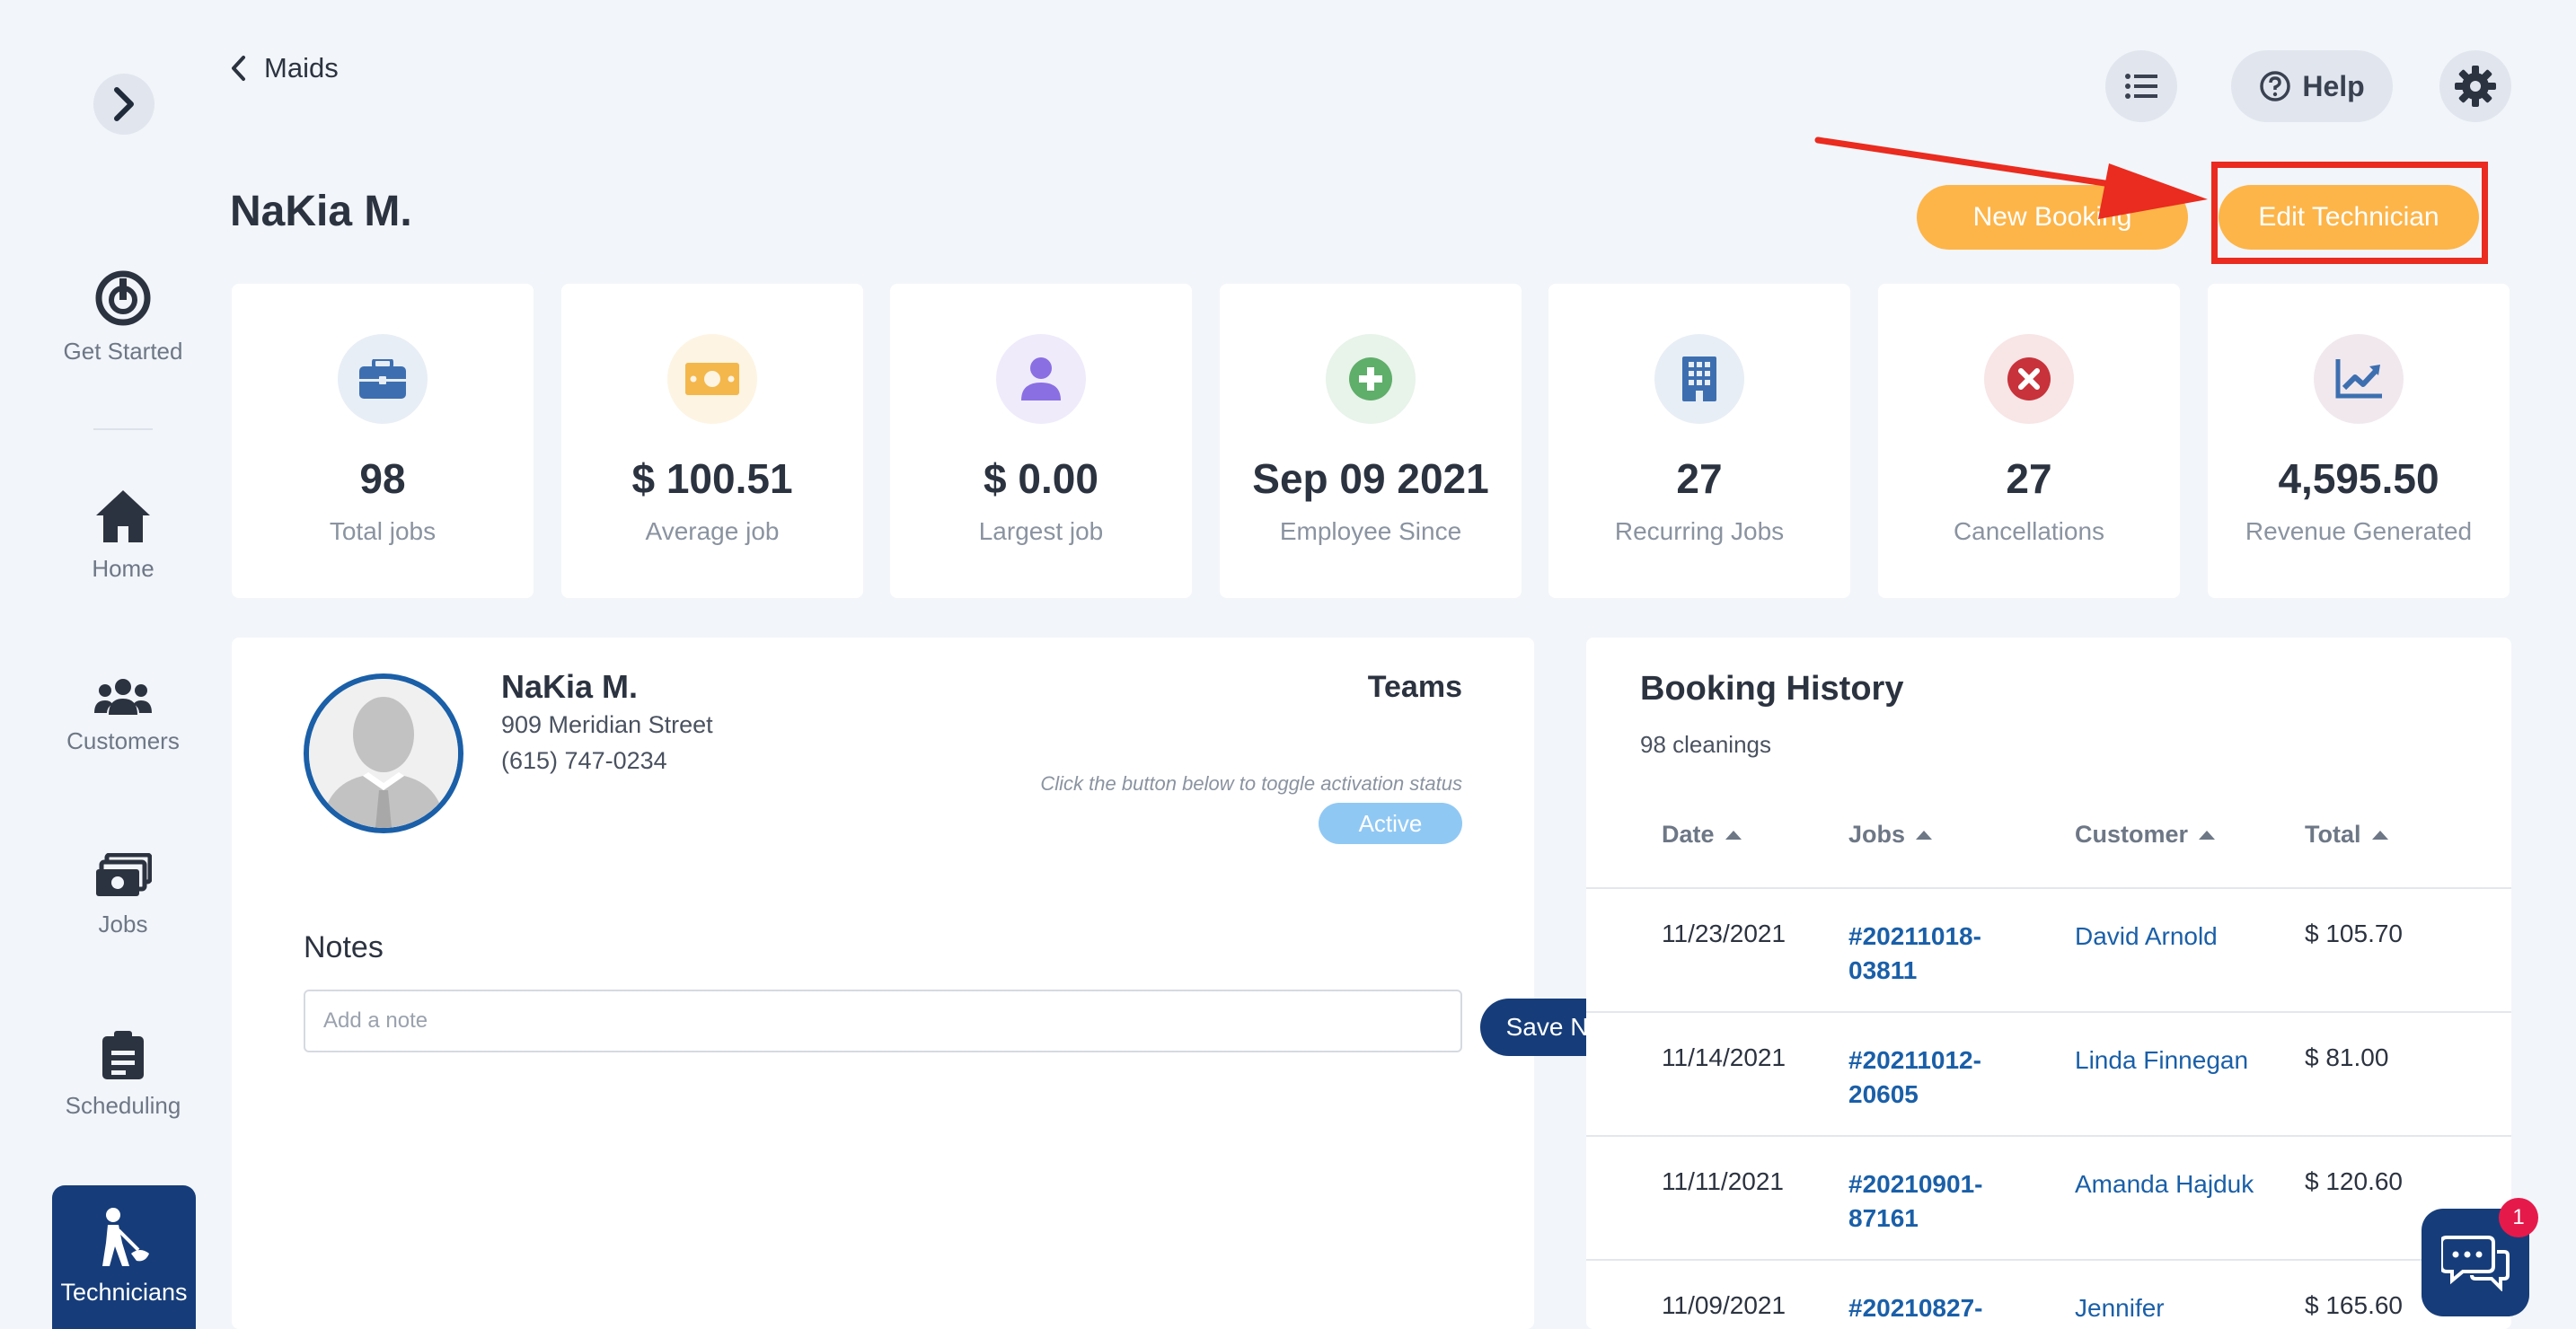 This screenshot has height=1329, width=2576. What do you see at coordinates (123, 1105) in the screenshot?
I see `sidebar-item-label: Scheduling` at bounding box center [123, 1105].